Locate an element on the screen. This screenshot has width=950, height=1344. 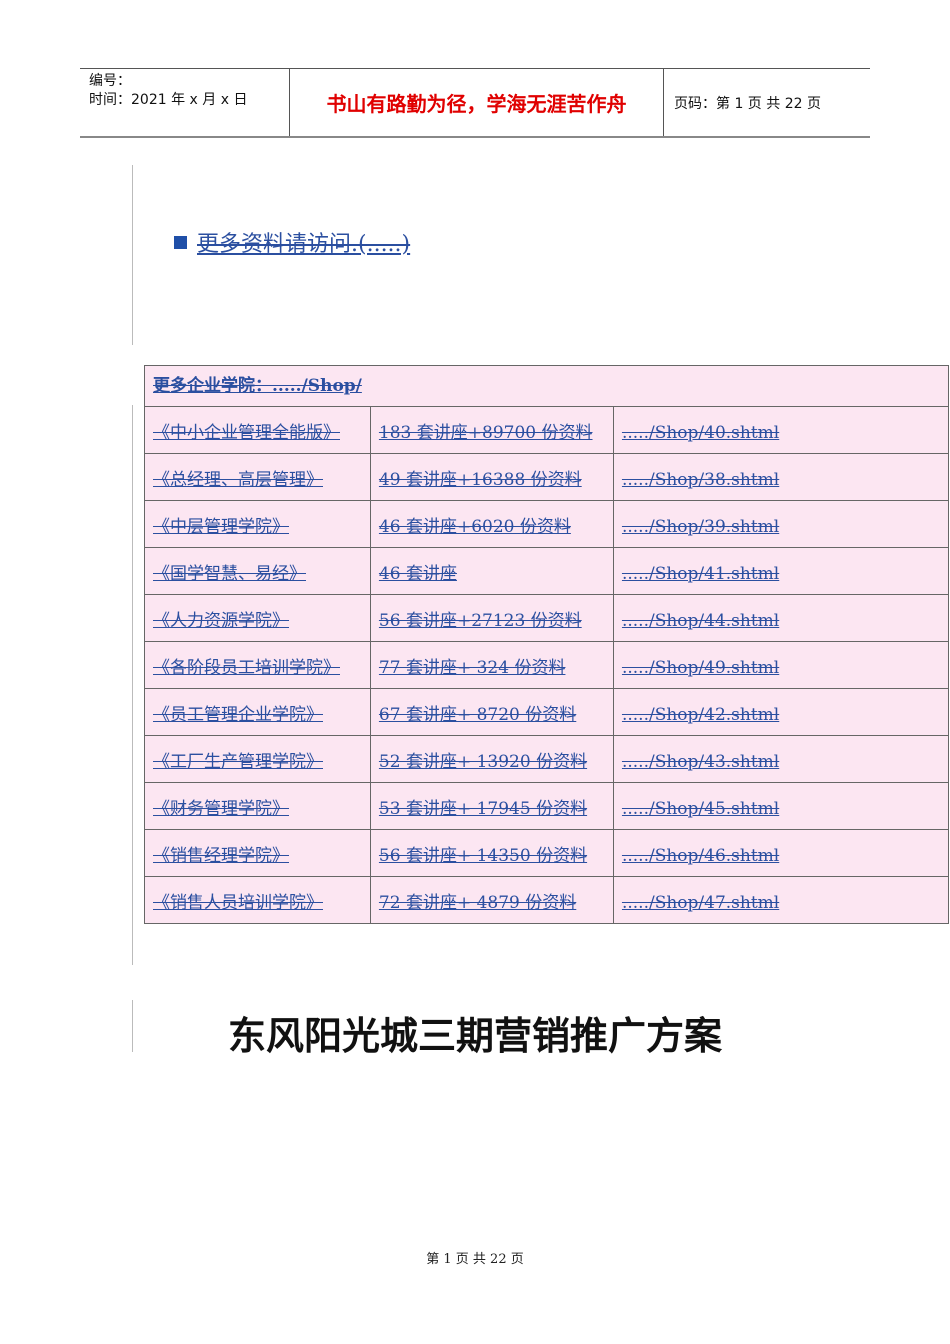
course-link: 《人力资源学院》 is located at coordinates (221, 621).